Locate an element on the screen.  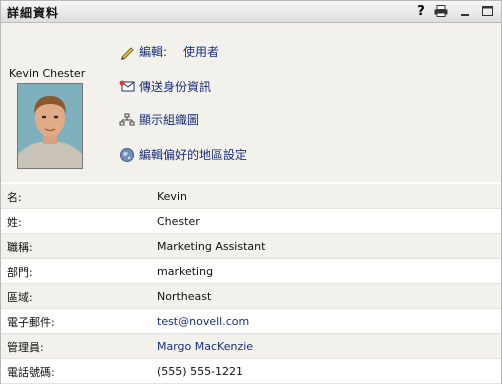
email-icon is located at coordinates (128, 87).